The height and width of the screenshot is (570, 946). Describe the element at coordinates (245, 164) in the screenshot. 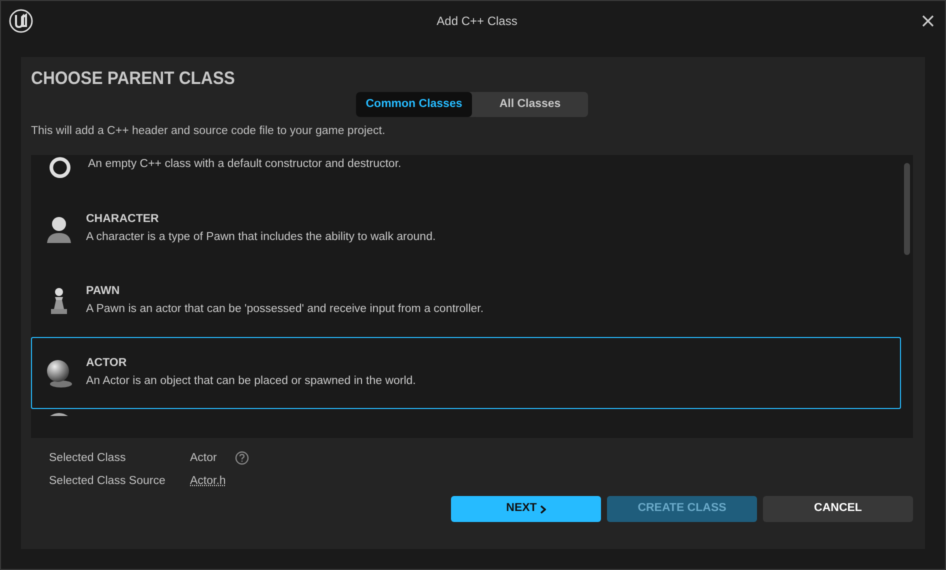

I see `class-description: An empty C++ class with a default constructor and destructor.` at that location.